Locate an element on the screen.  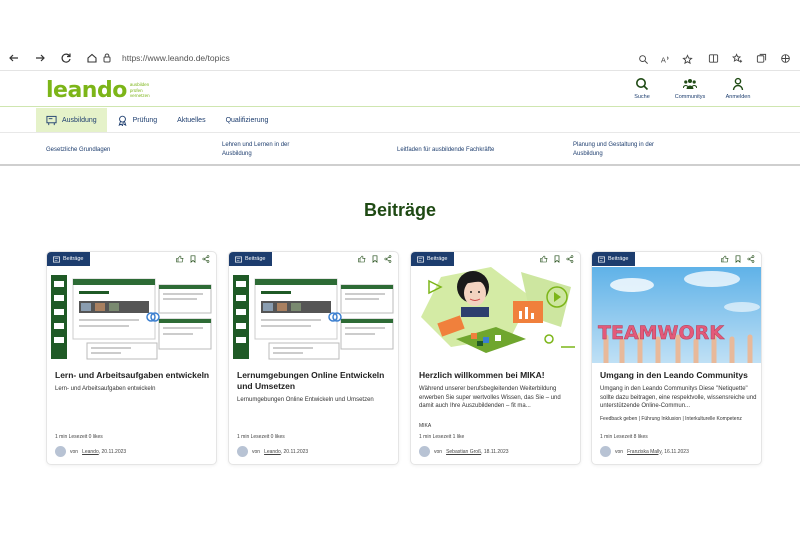
nav-item-pruefung: Prüfung is located at coordinates (137, 120).